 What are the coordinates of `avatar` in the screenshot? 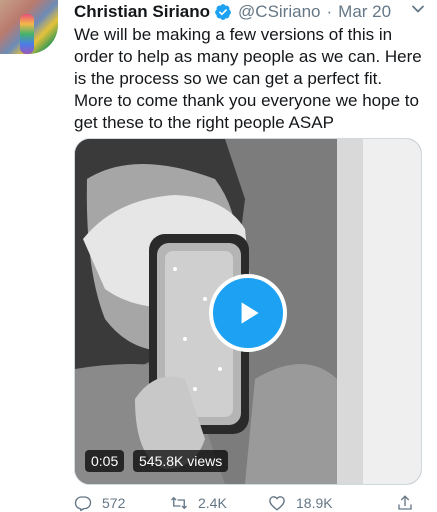 It's located at (29, 27).